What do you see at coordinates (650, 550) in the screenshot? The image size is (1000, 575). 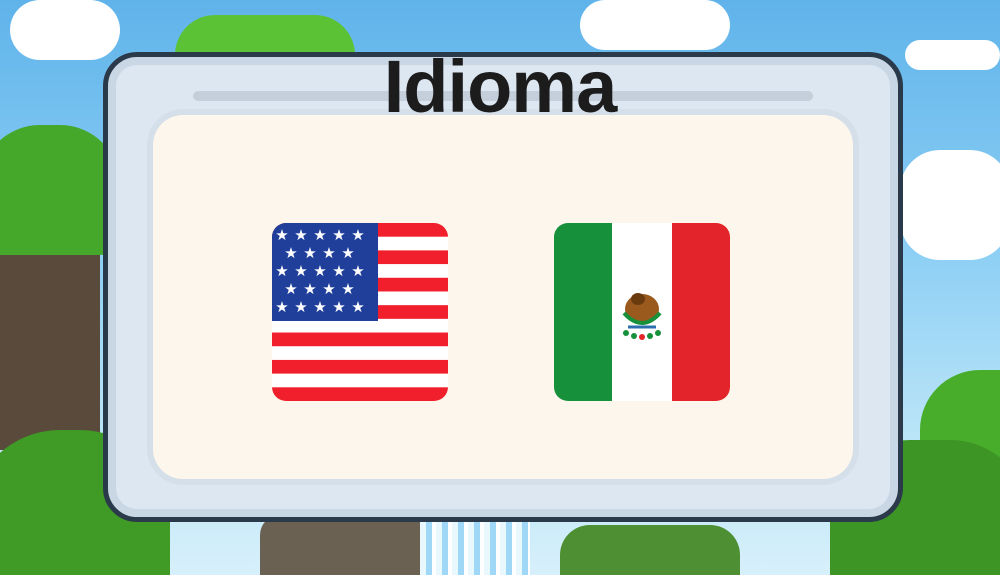 I see `bottom-right-rock` at bounding box center [650, 550].